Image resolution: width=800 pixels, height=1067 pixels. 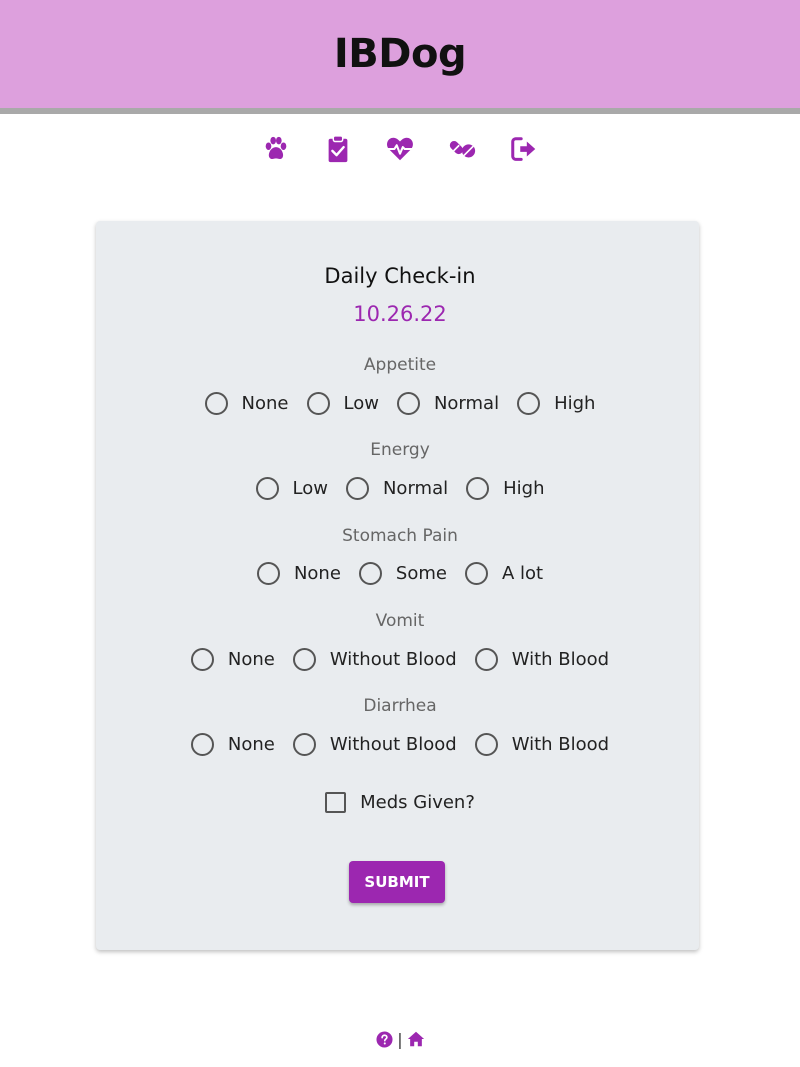 I want to click on footer: |, so click(x=400, y=1039).